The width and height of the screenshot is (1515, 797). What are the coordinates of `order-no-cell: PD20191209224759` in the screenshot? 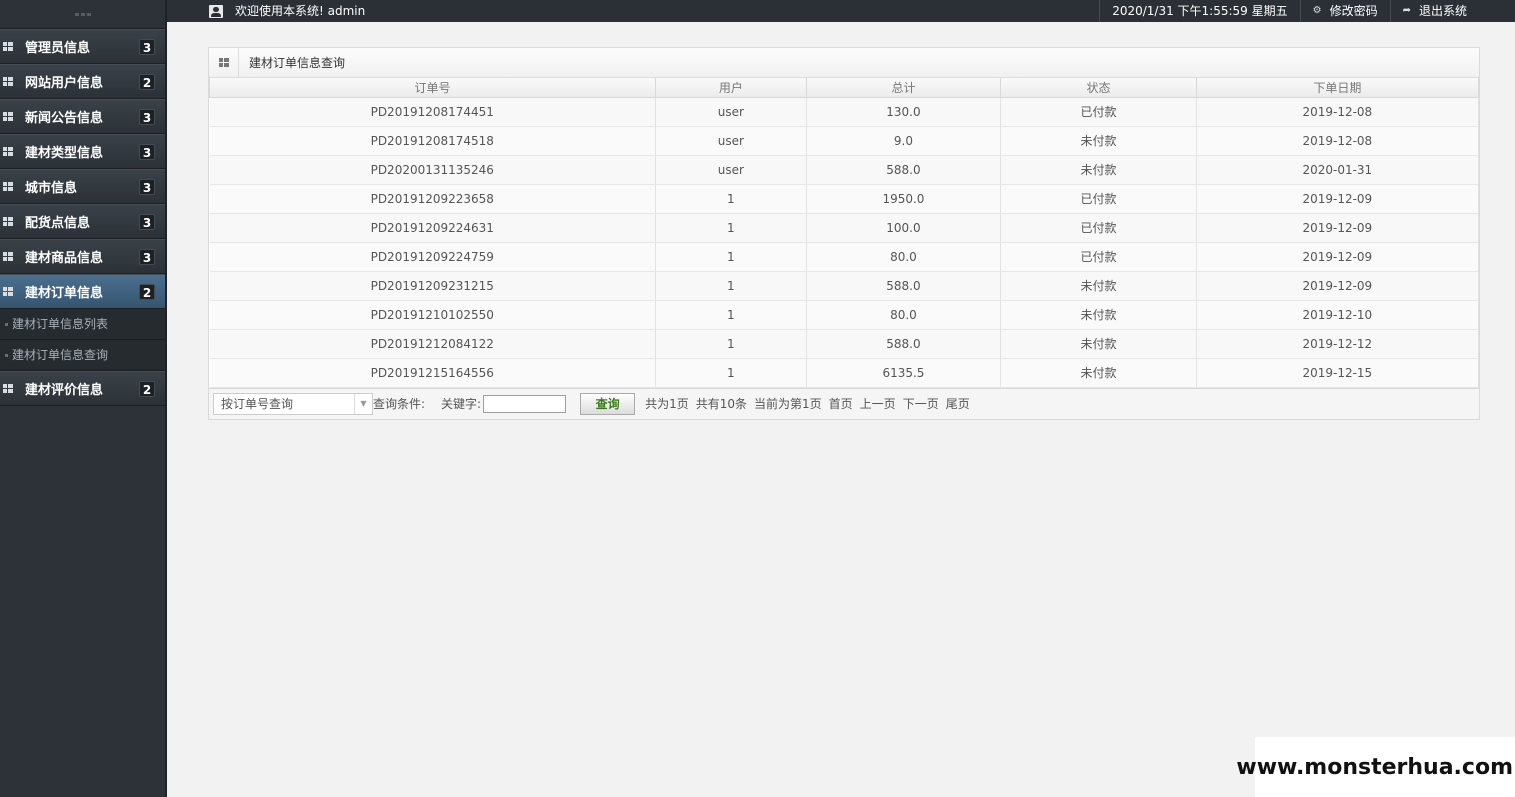 It's located at (433, 257).